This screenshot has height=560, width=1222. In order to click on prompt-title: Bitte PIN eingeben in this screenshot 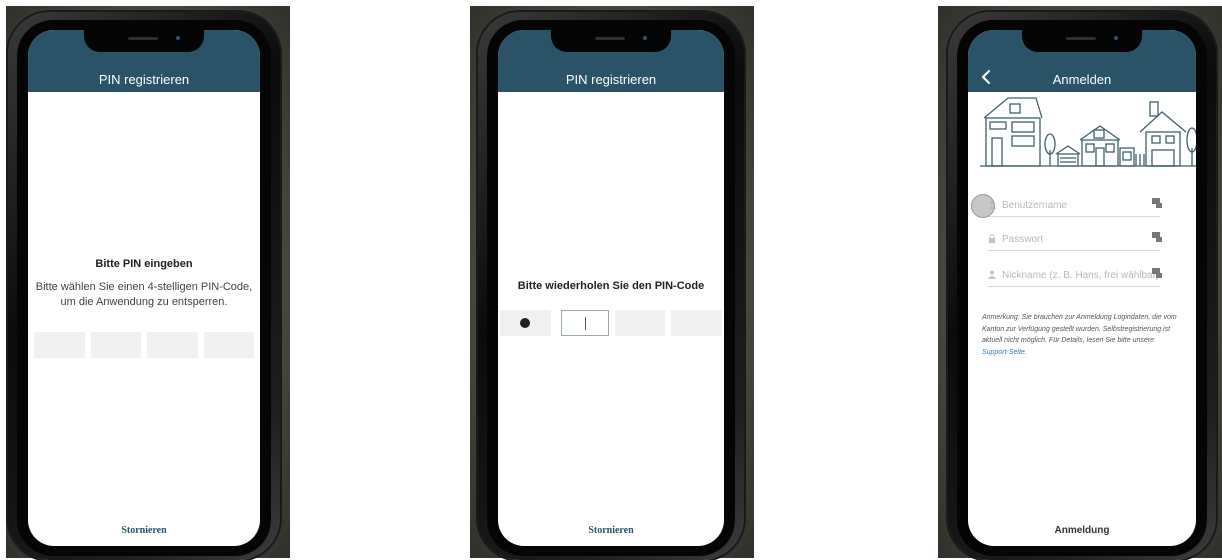, I will do `click(144, 264)`.